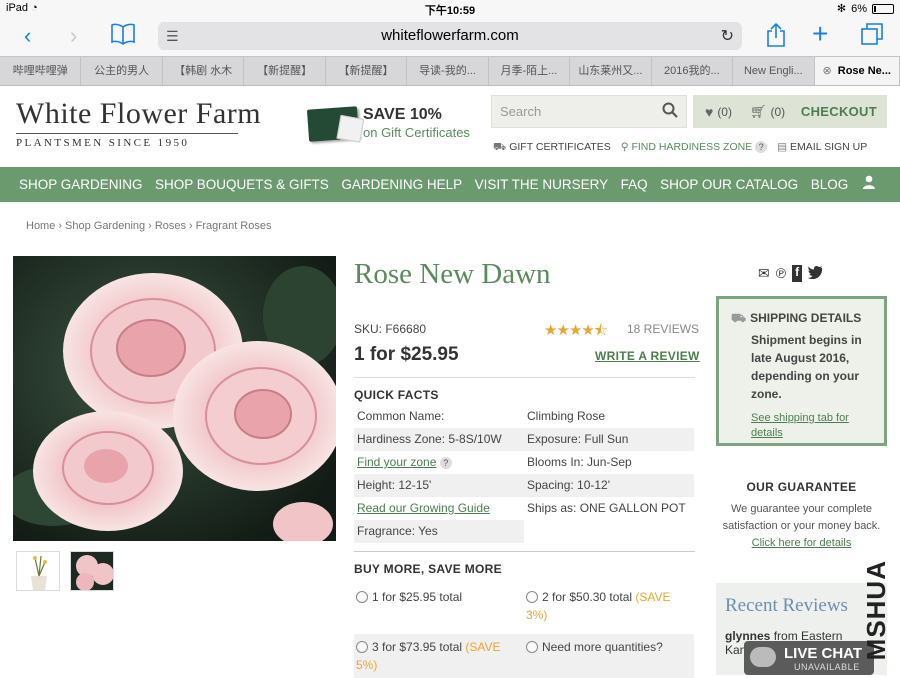 The width and height of the screenshot is (900, 678). I want to click on option-3-label: 3 for $73.95 total, so click(417, 647).